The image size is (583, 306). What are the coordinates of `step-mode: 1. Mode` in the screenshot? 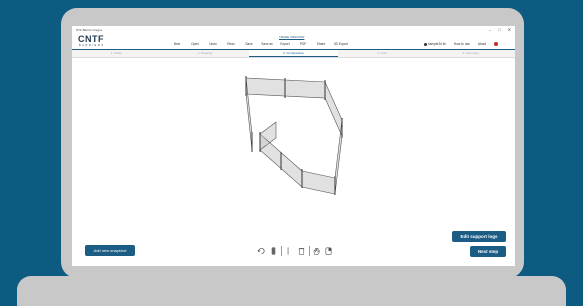 It's located at (116, 53).